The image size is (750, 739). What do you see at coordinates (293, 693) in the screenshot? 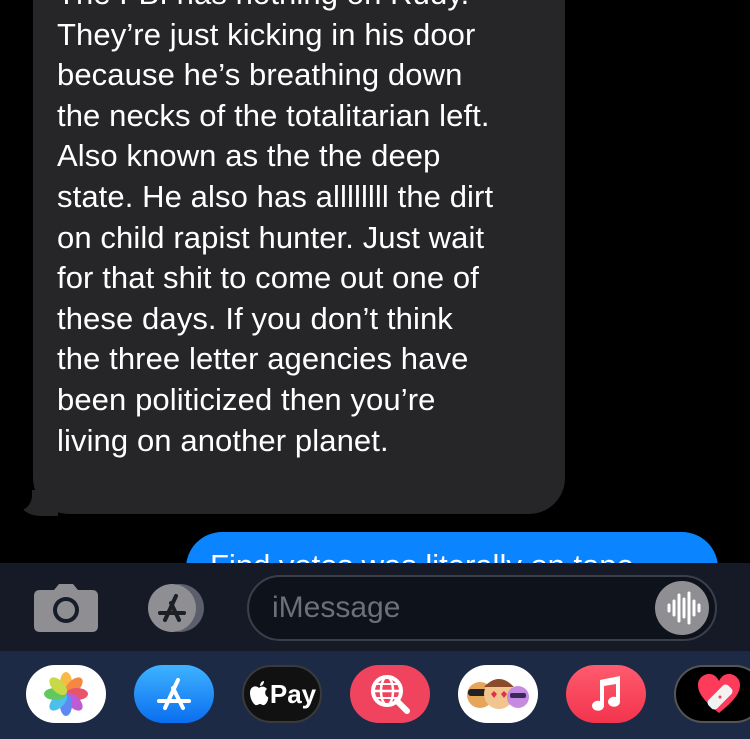
I see `apple-pay-label: Pay` at bounding box center [293, 693].